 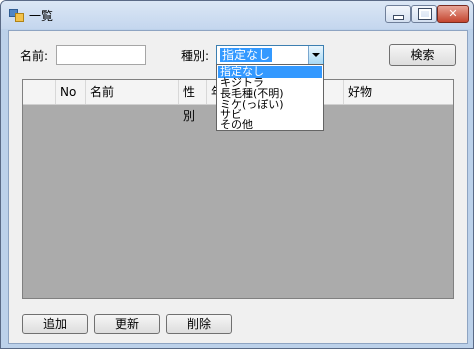 I want to click on close-button: ✕, so click(x=453, y=14).